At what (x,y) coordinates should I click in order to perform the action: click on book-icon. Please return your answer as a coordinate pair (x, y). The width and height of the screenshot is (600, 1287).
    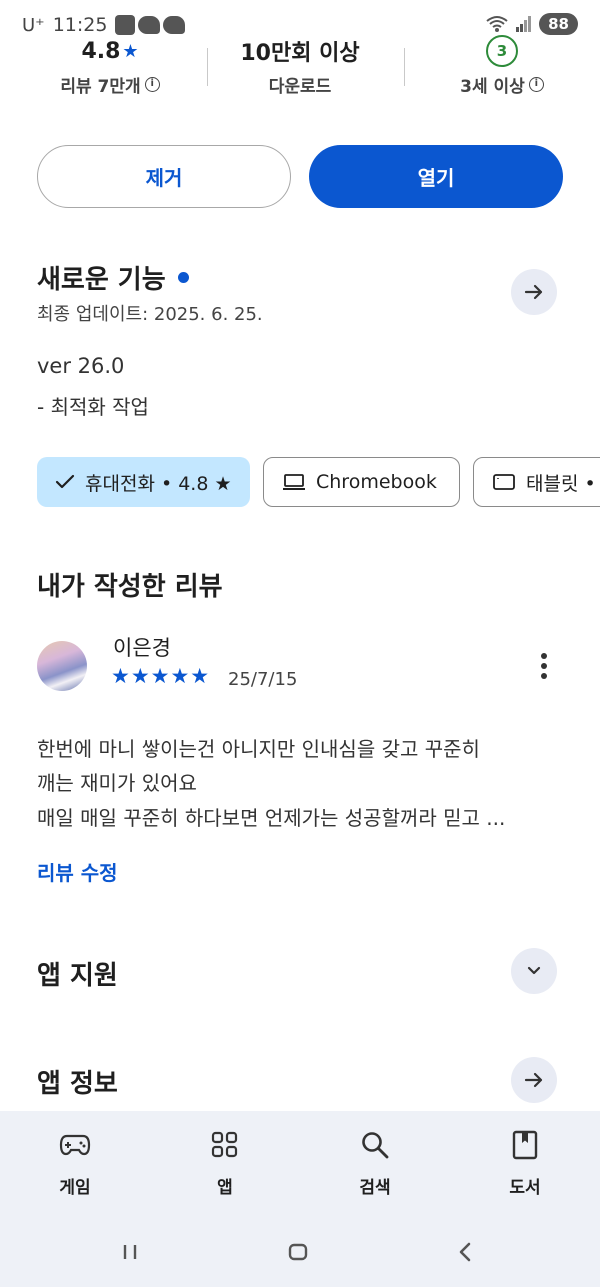
    Looking at the image, I should click on (525, 1145).